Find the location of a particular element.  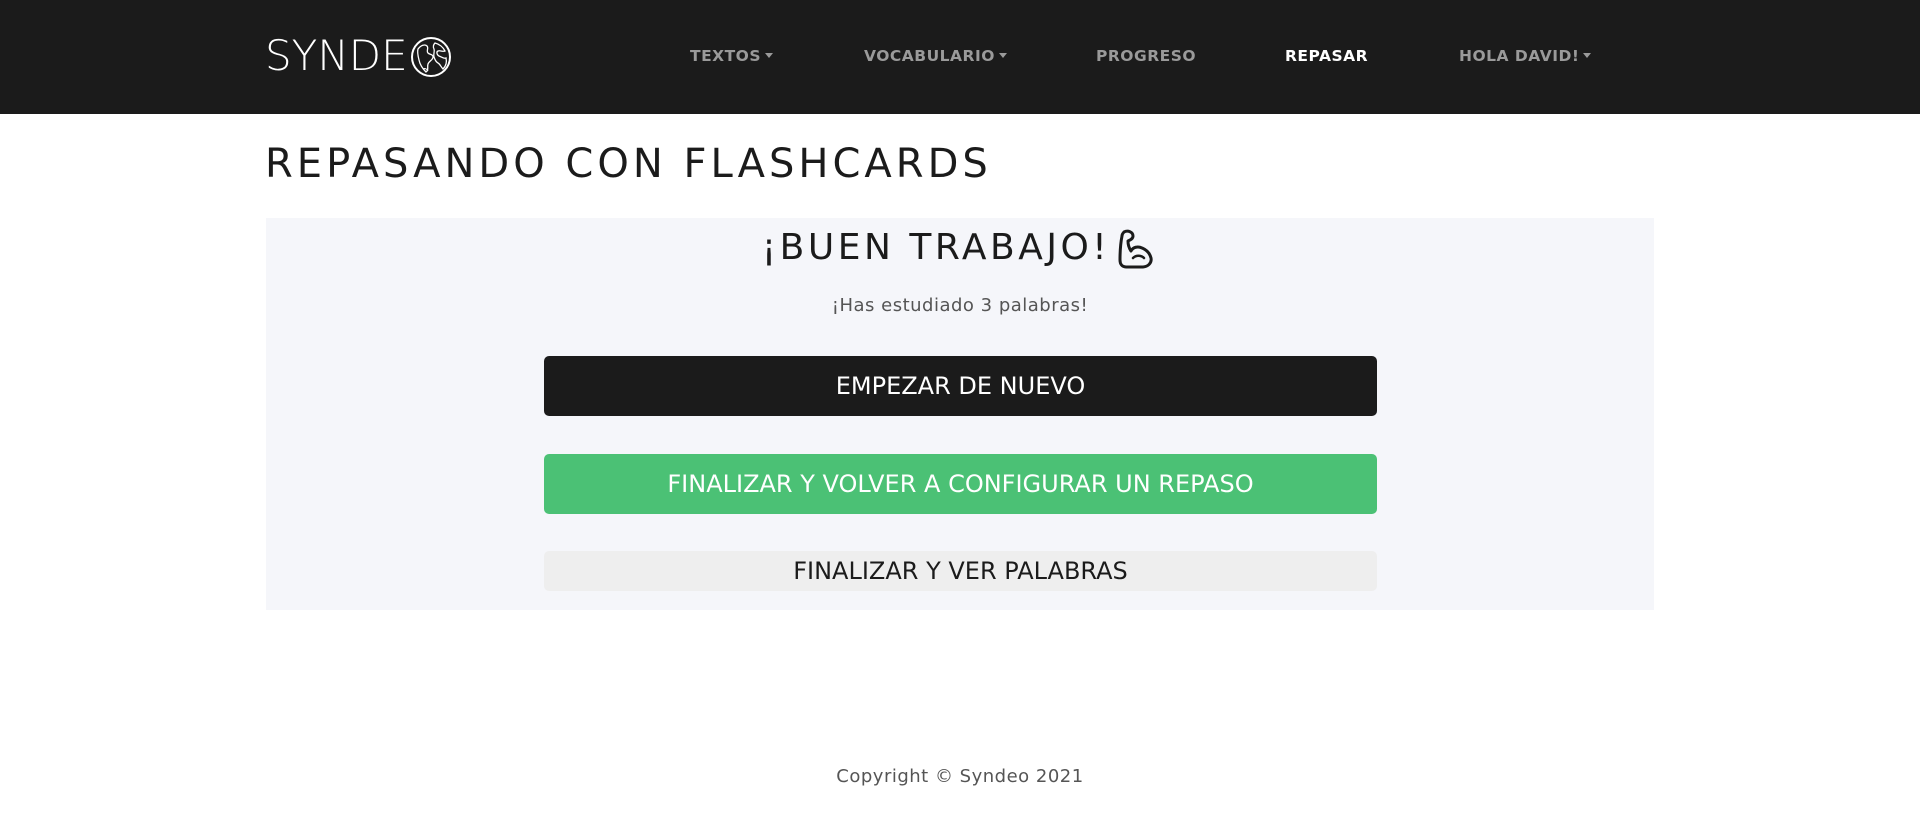

nav-repasar-label: REPASAR is located at coordinates (1327, 56).